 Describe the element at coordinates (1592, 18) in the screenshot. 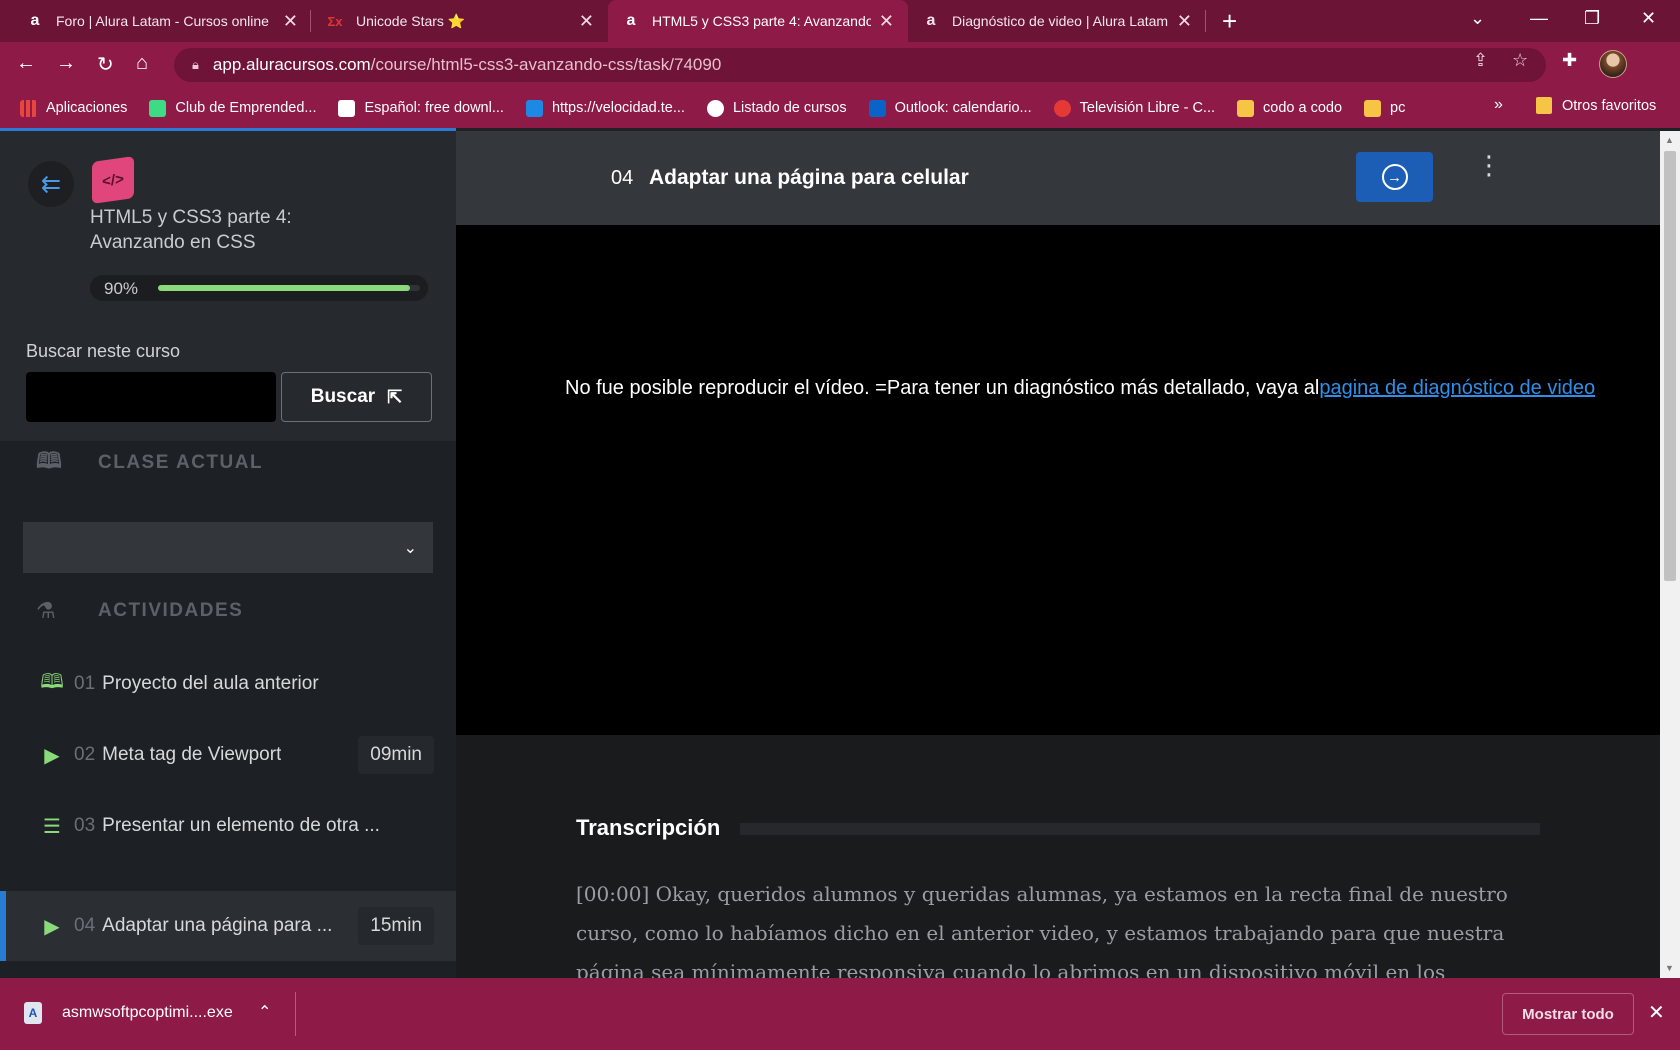

I see `restore-icon: ❐` at that location.